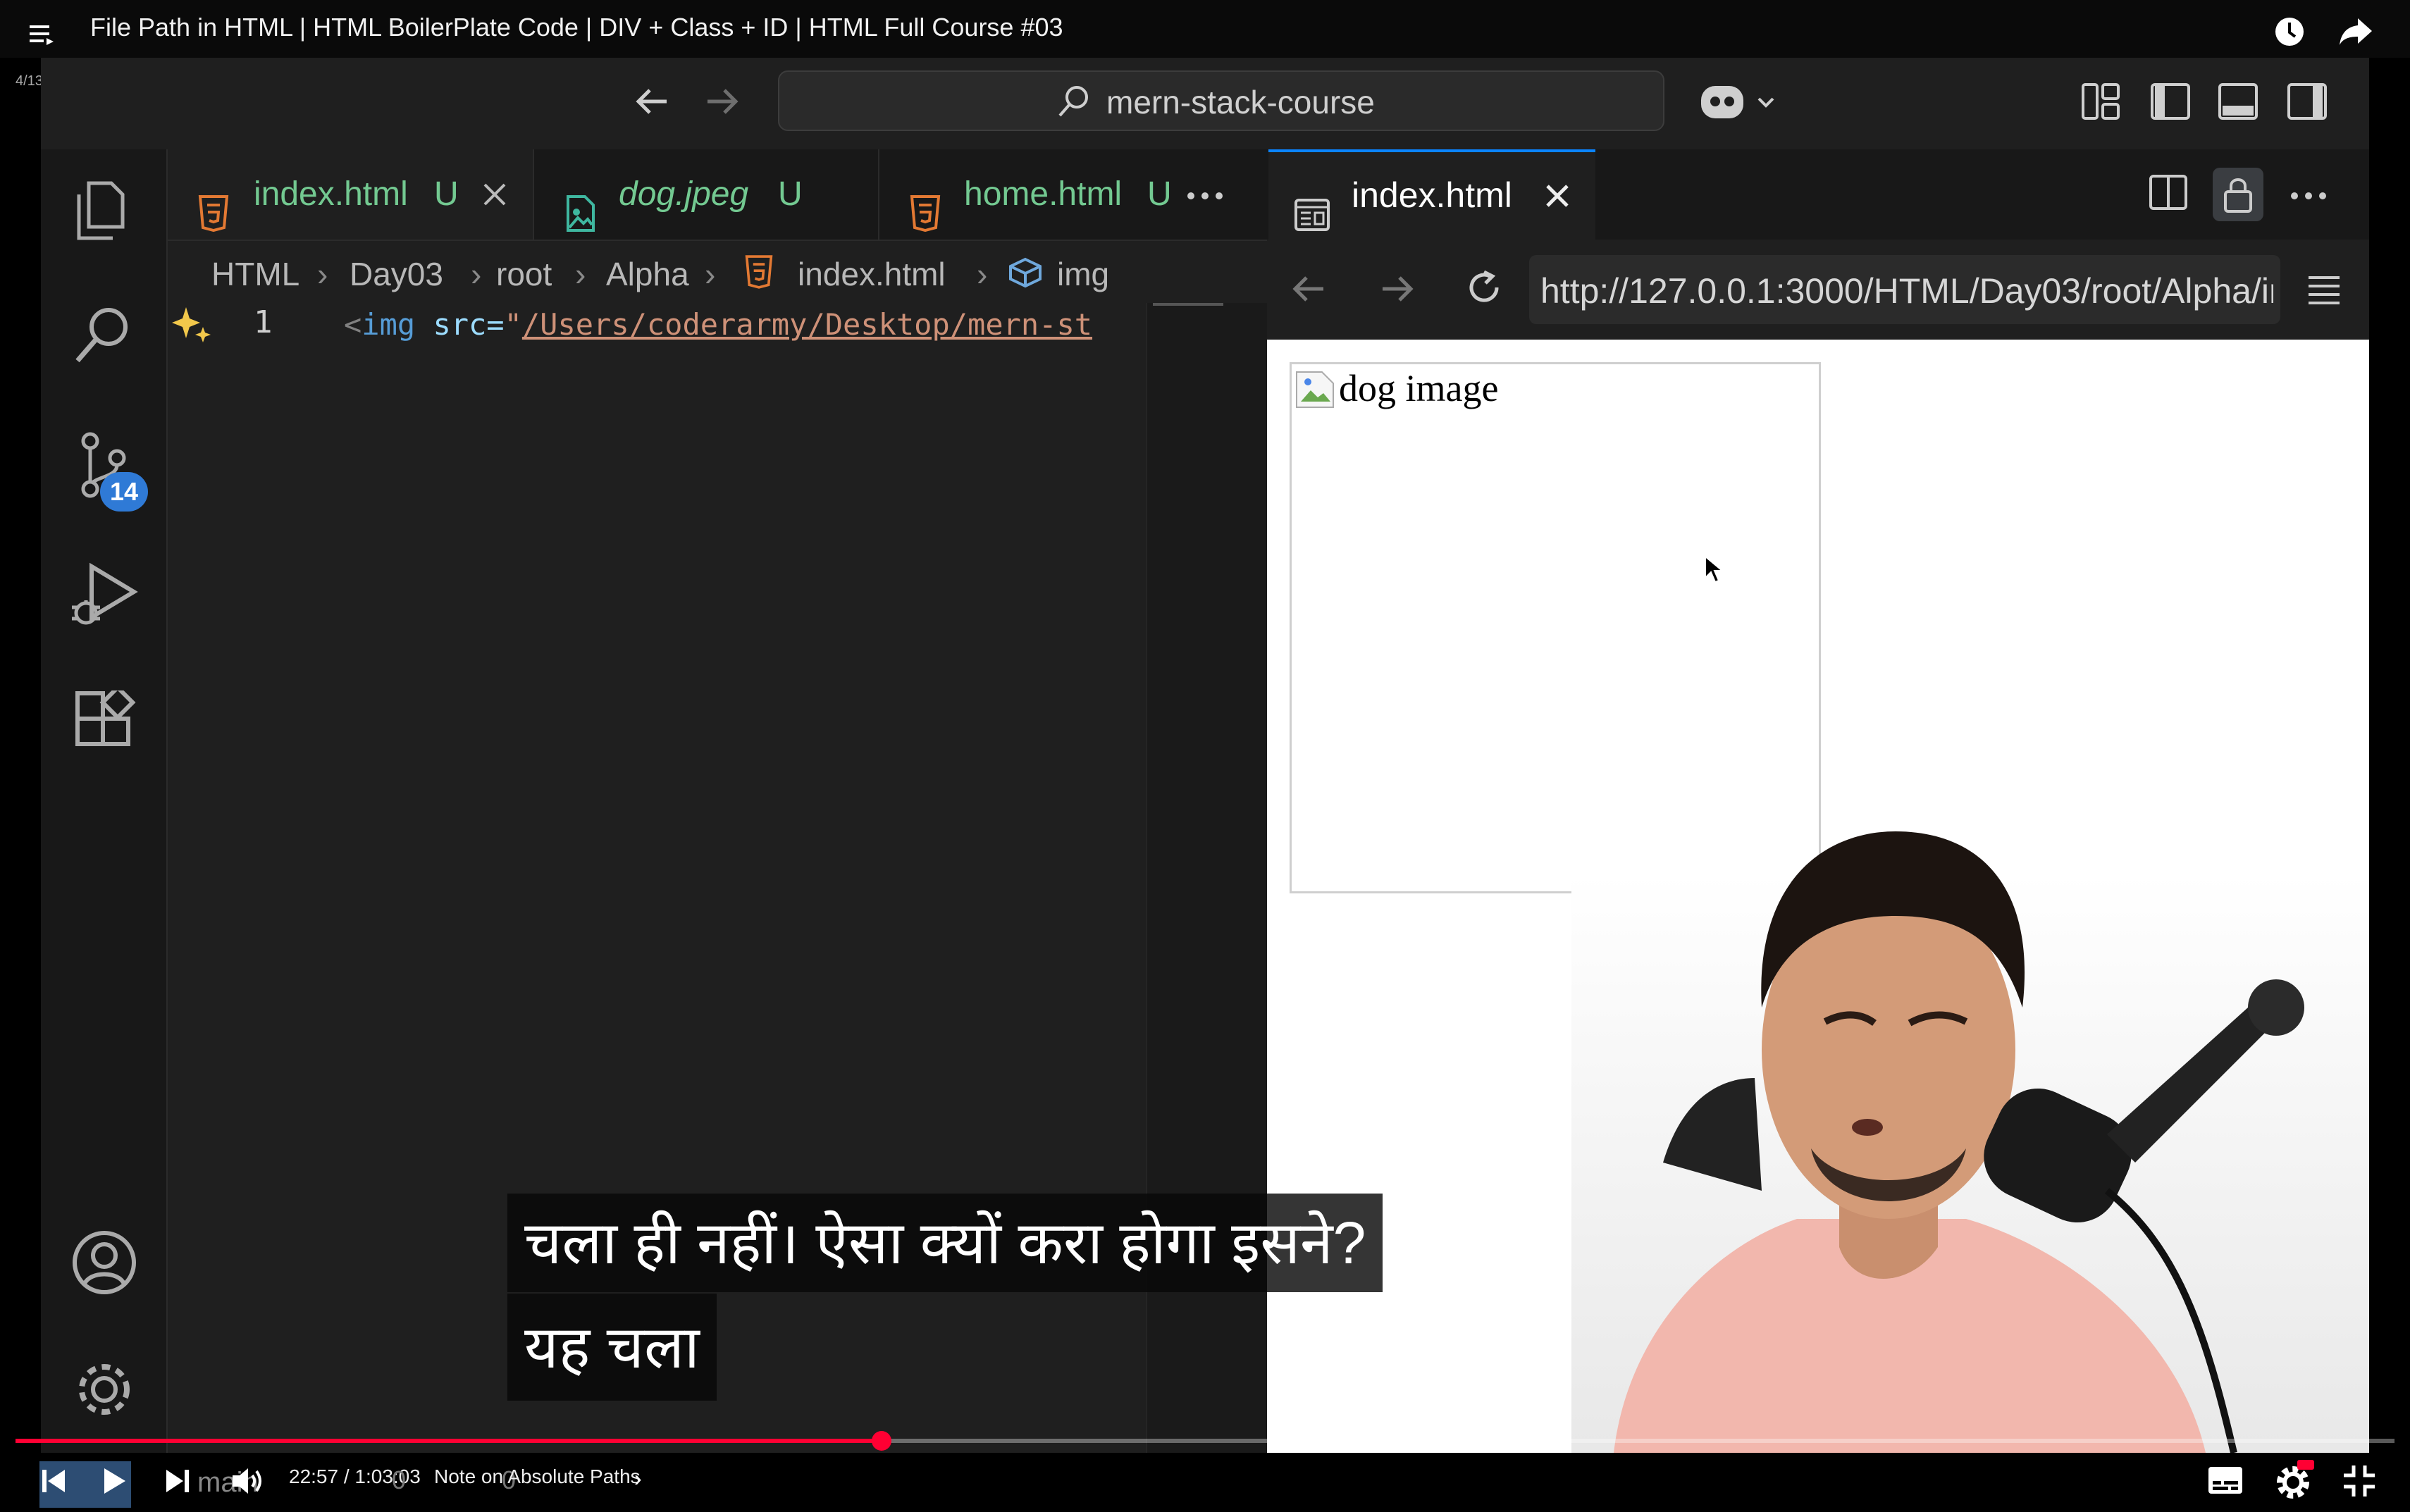 This screenshot has width=2410, height=1512. Describe the element at coordinates (2294, 1481) in the screenshot. I see `settings-gear-icon` at that location.